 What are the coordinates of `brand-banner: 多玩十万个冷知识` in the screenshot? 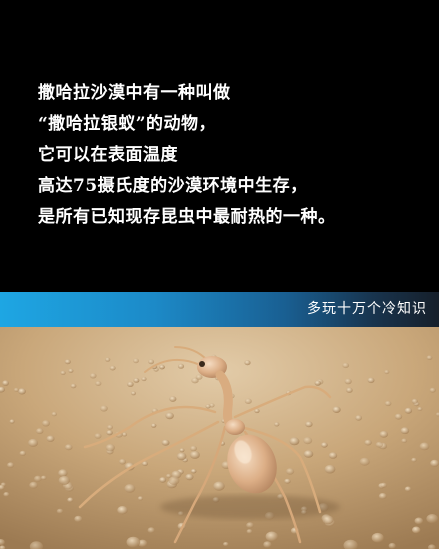 It's located at (219, 309).